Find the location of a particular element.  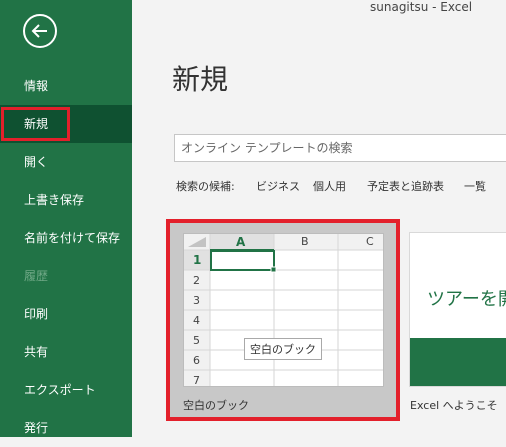

back-button is located at coordinates (40, 31).